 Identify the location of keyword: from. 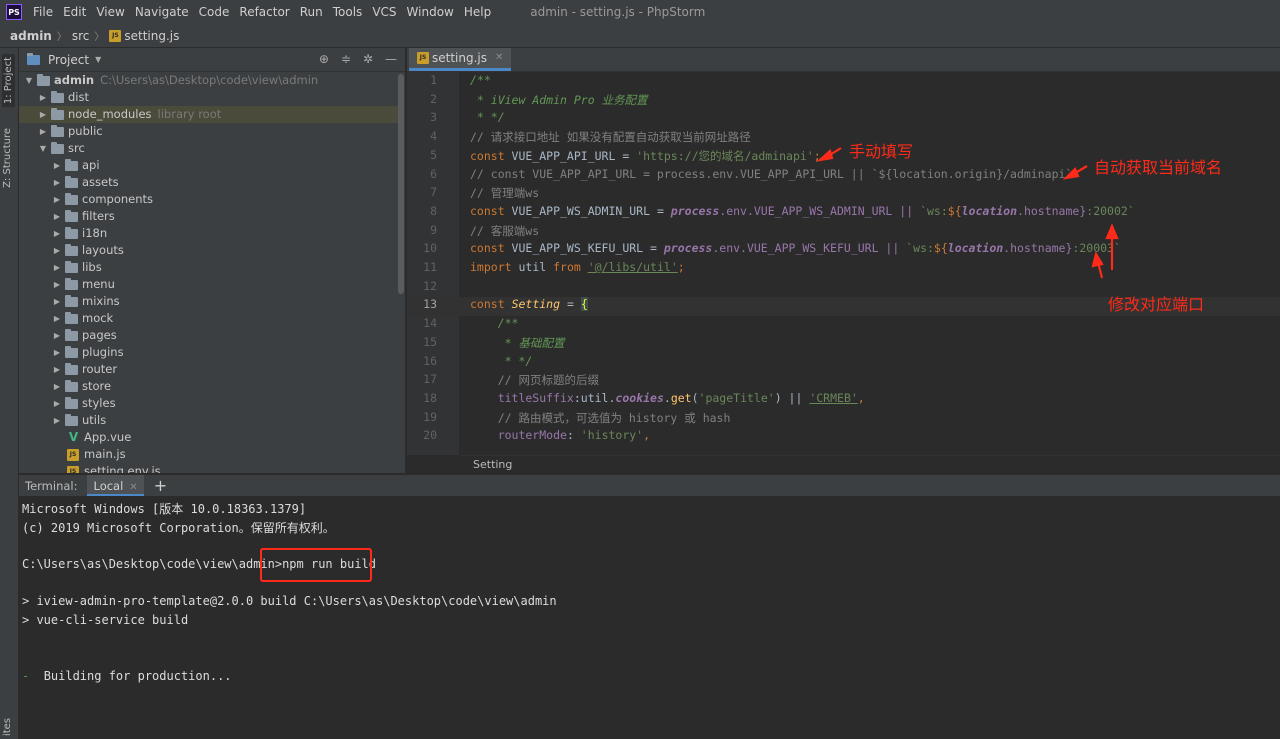
(567, 267).